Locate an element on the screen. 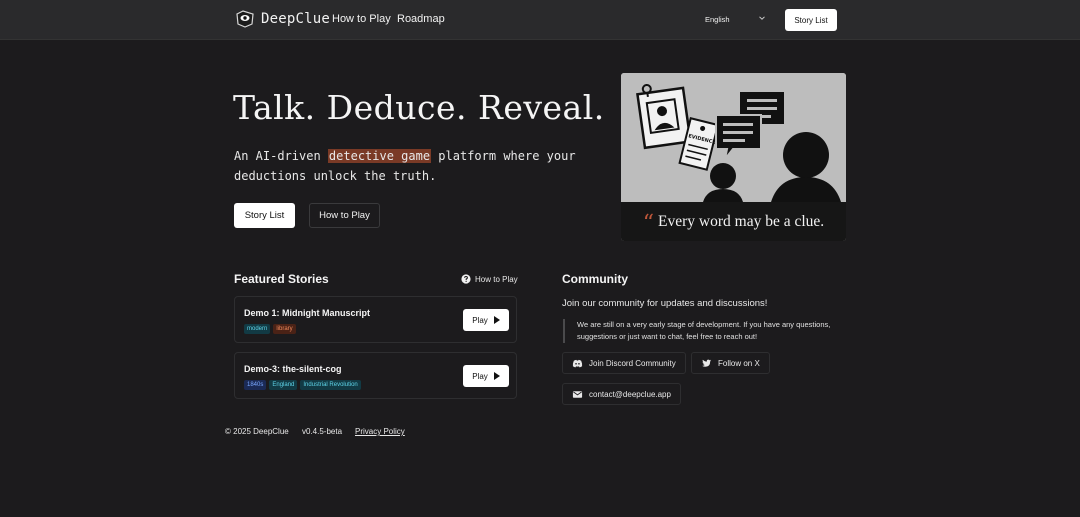 The width and height of the screenshot is (1080, 517). discord-button: Join Discord Community is located at coordinates (624, 363).